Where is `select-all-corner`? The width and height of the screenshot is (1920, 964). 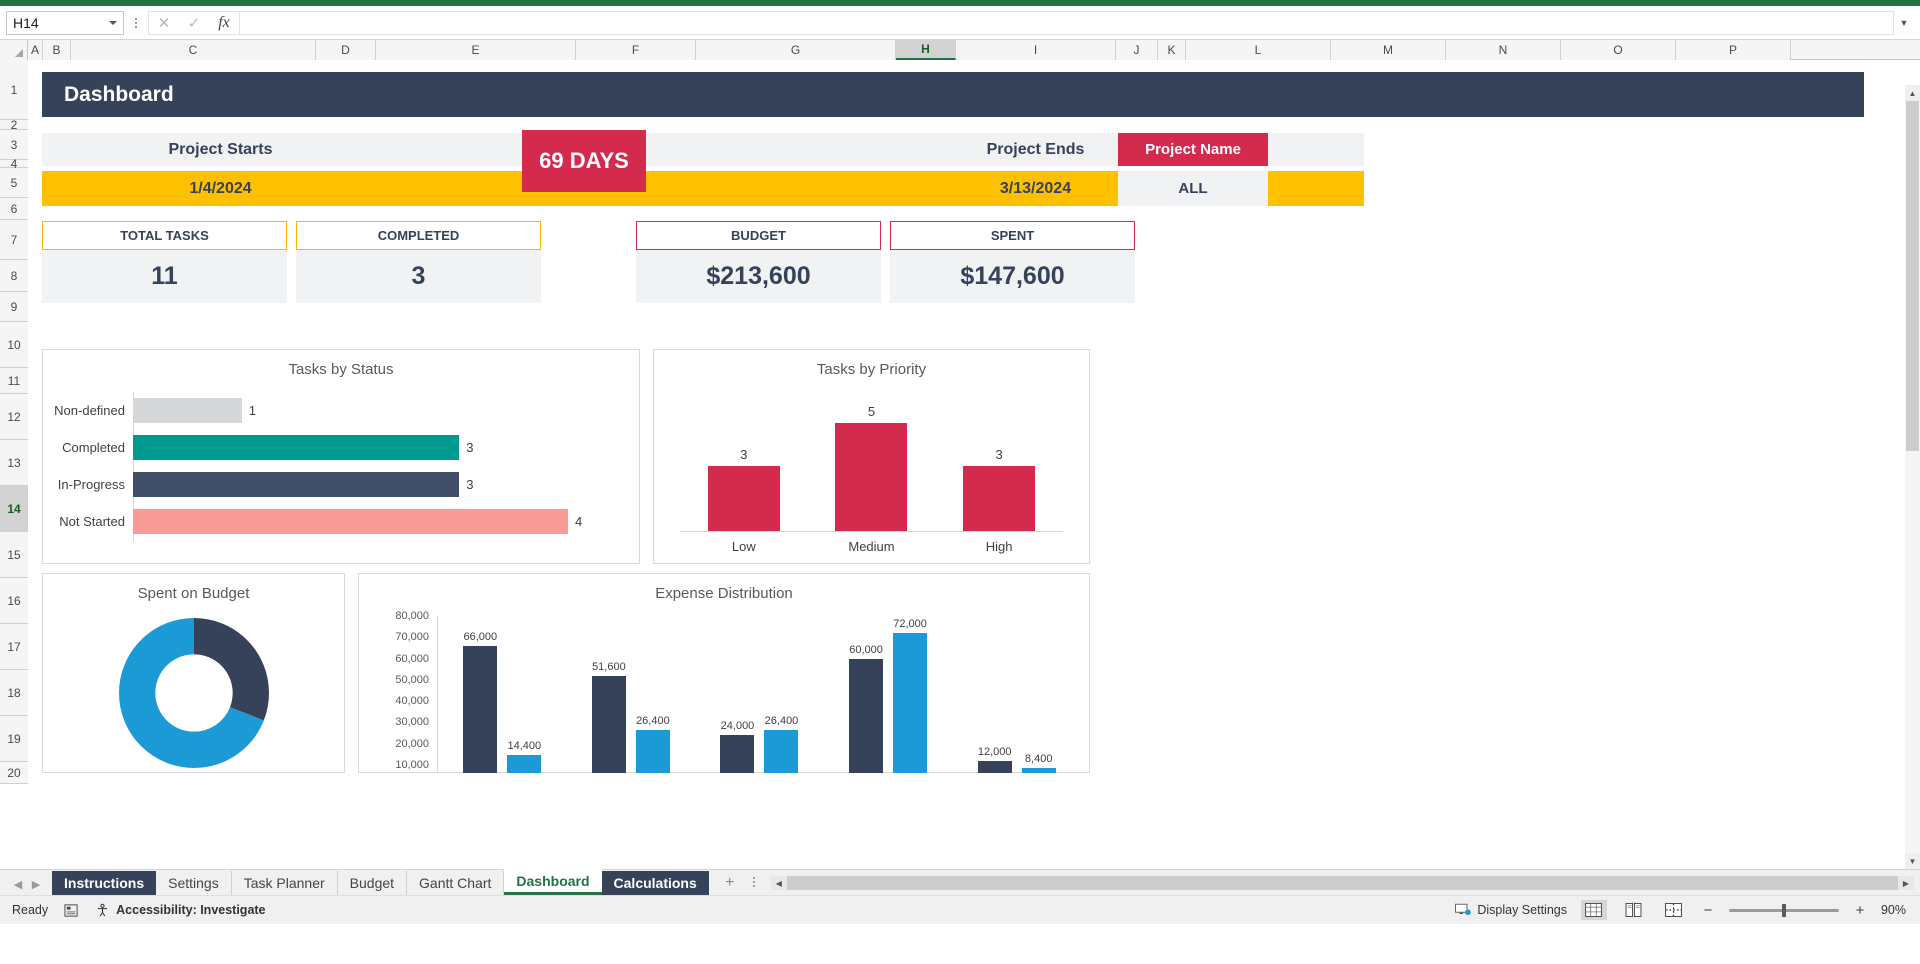 select-all-corner is located at coordinates (14, 50).